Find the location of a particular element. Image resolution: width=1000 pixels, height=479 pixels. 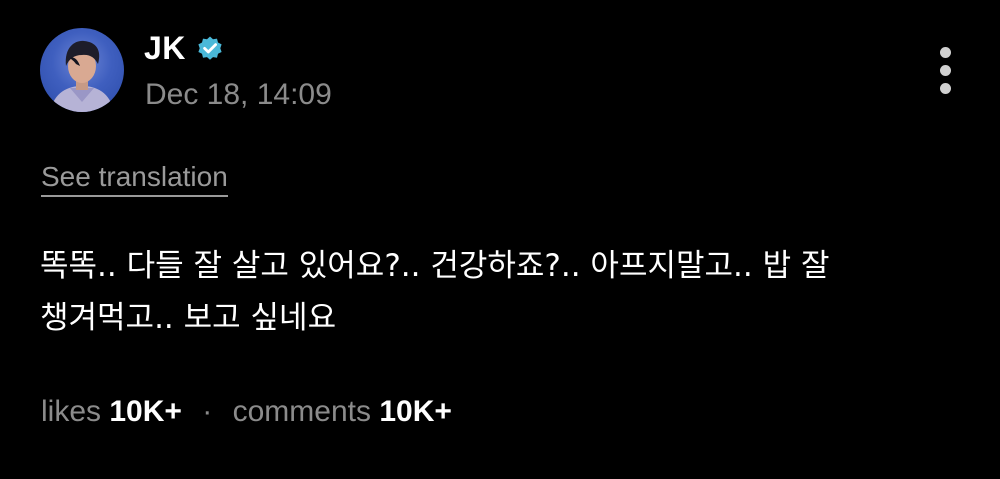

see-translation-link: See translation is located at coordinates (134, 178).